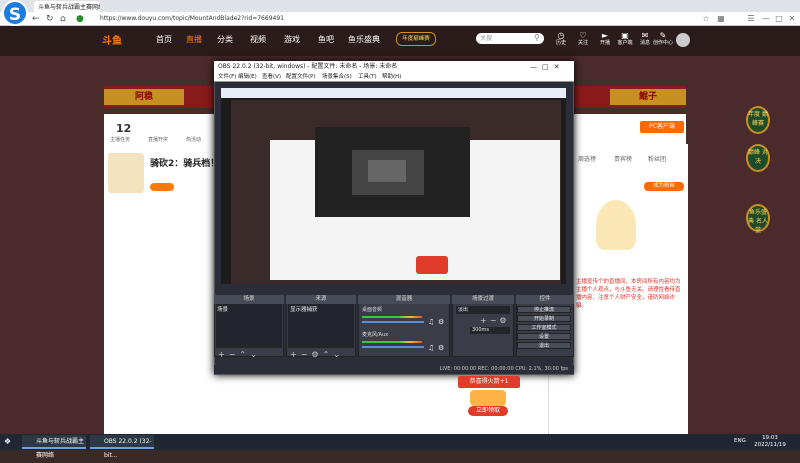 Image resolution: width=800 pixels, height=463 pixels. What do you see at coordinates (158, 140) in the screenshot?
I see `stat-label: 直播开奖` at bounding box center [158, 140].